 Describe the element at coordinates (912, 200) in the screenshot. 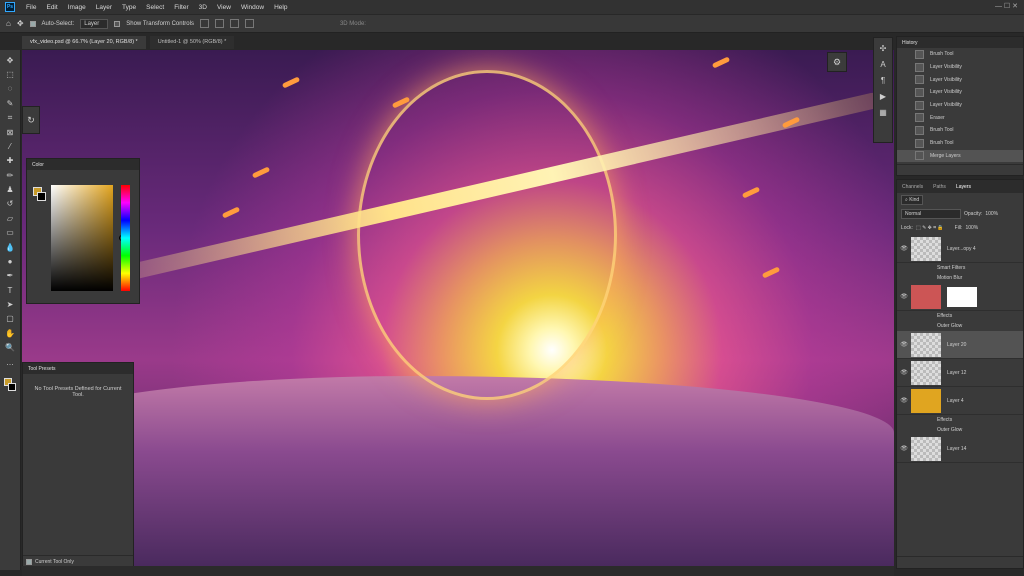

I see `kind-filter-dropdown: ⌕ Kind` at that location.